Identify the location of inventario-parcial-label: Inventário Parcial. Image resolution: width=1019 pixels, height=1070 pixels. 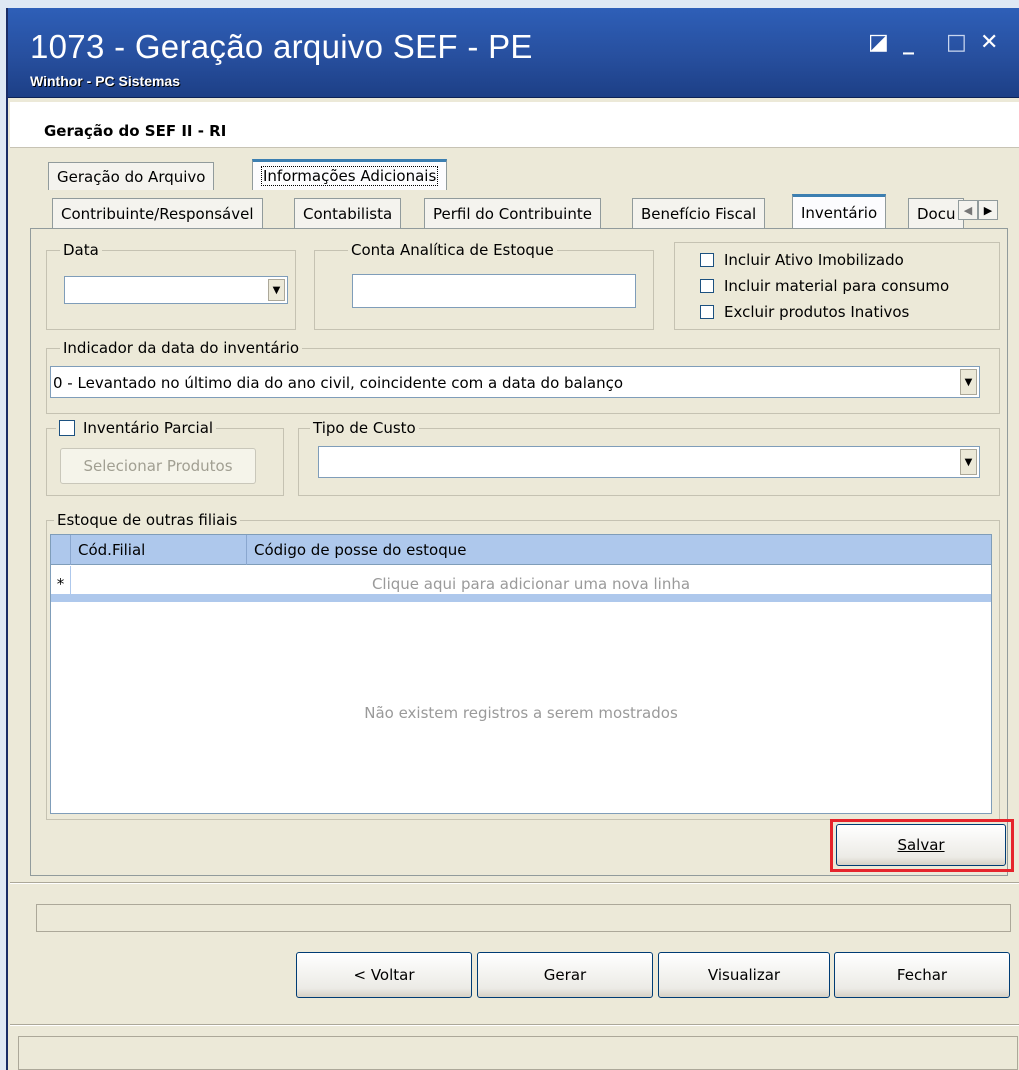
(148, 428).